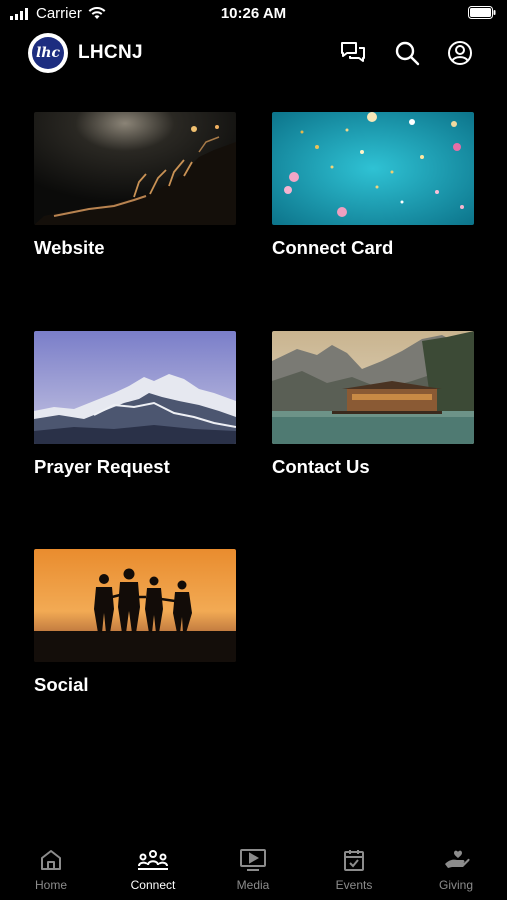 This screenshot has height=900, width=507. What do you see at coordinates (456, 870) in the screenshot?
I see `tab-giving: Giving` at bounding box center [456, 870].